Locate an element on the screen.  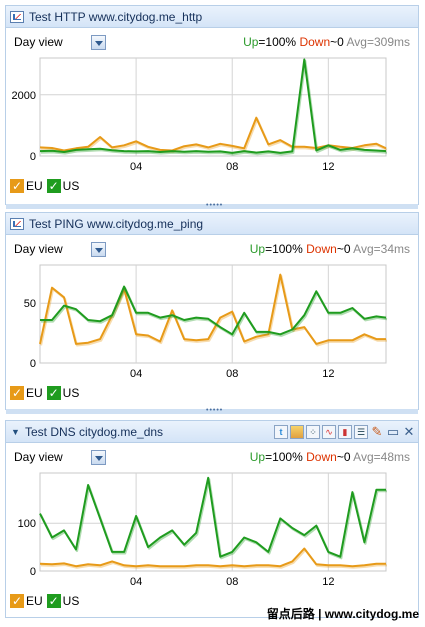
collapse-arrow-icon: ▼ is located at coordinates (16, 432).